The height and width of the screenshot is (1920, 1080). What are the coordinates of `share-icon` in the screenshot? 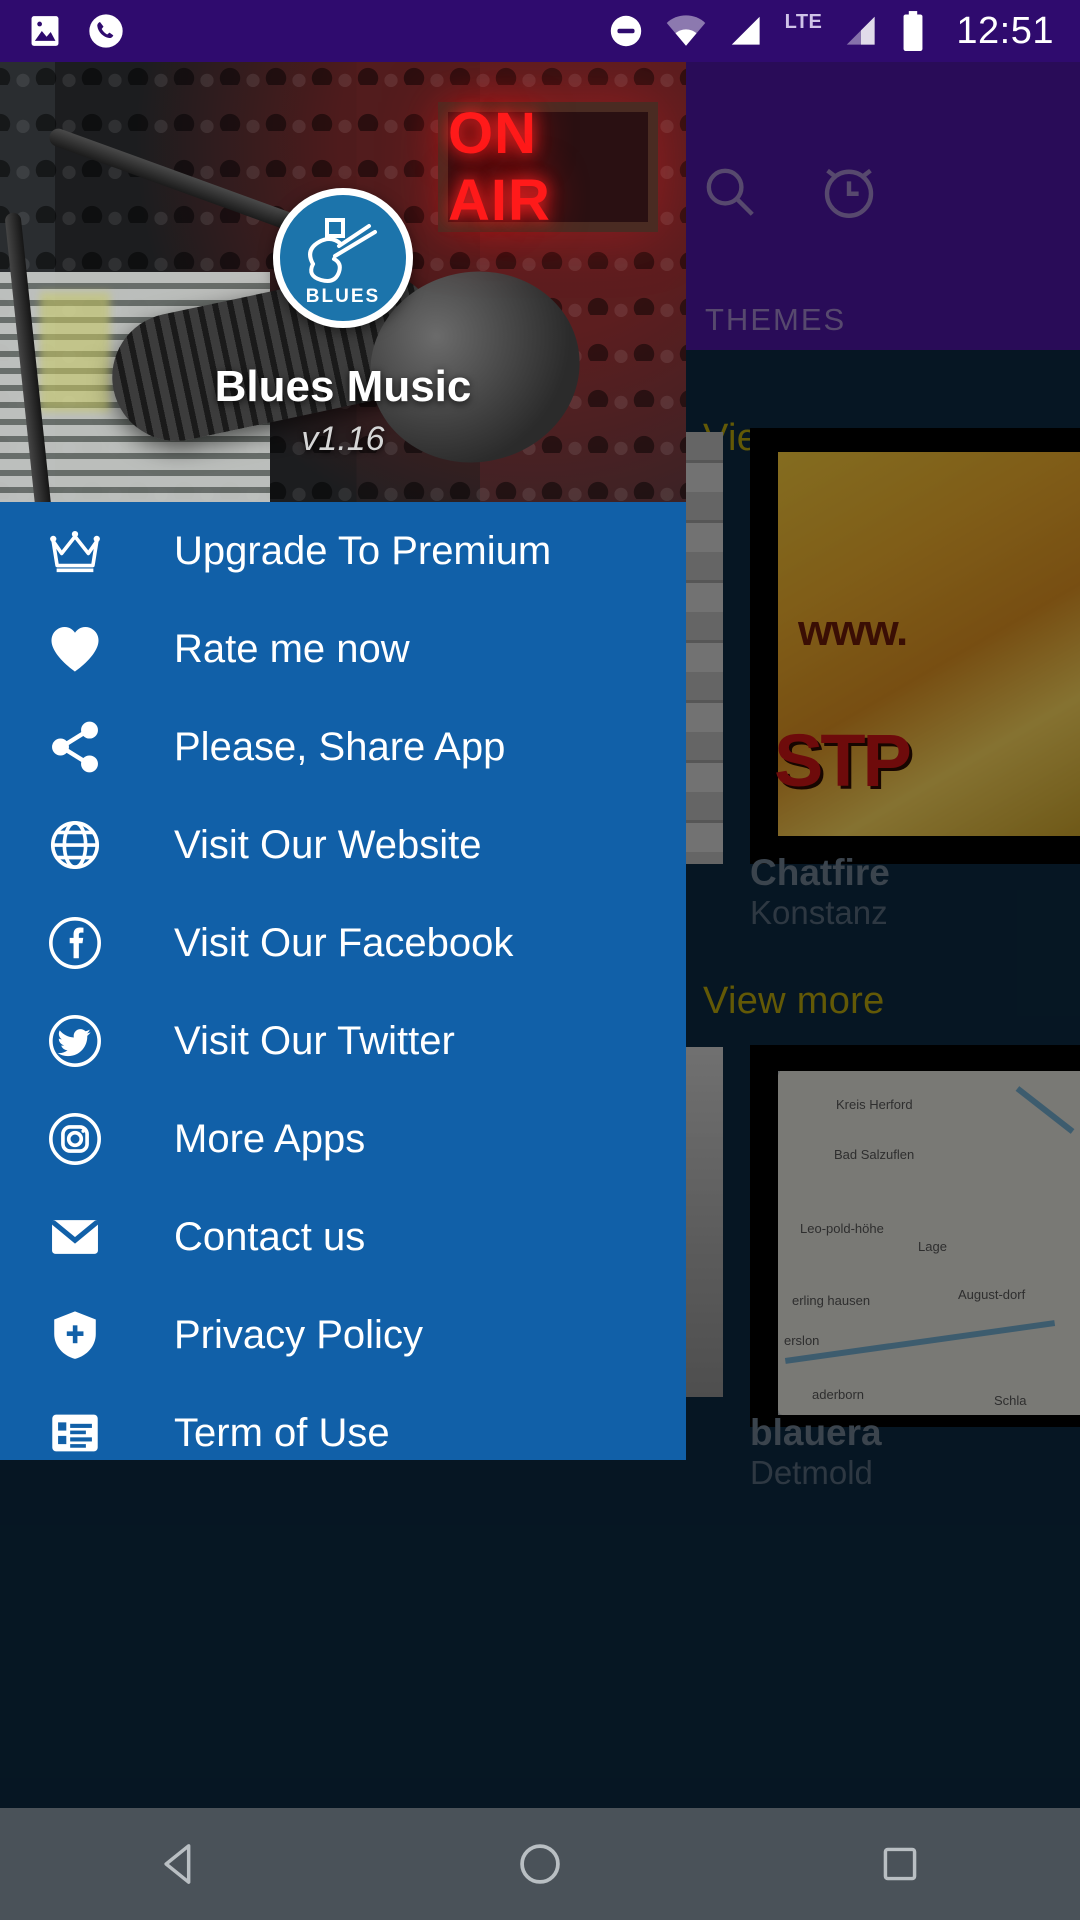 It's located at (75, 747).